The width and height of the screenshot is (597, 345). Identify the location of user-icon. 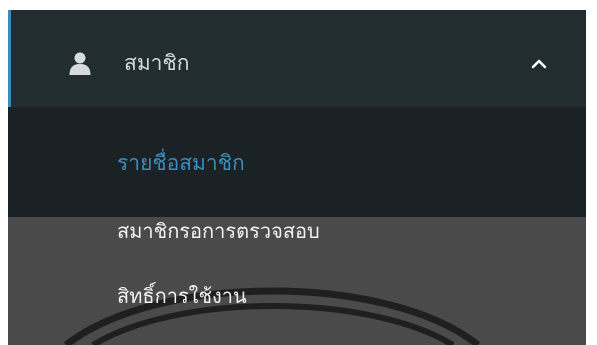
(80, 63).